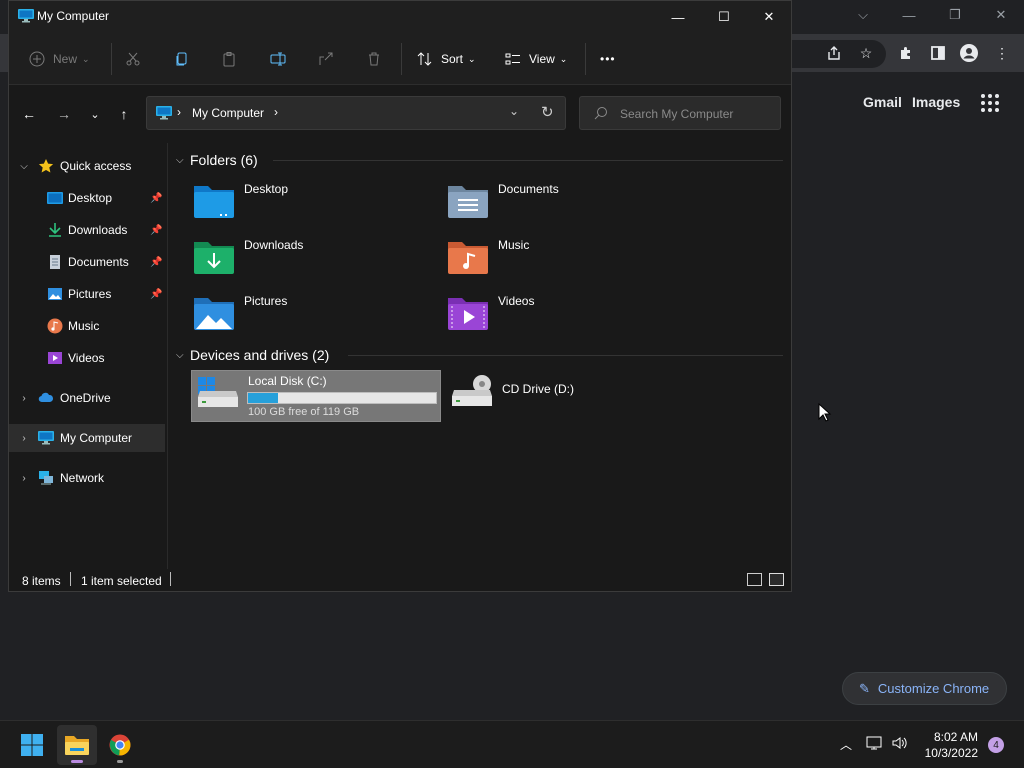  What do you see at coordinates (955, 15) in the screenshot?
I see `chrome-restore-button: ❐` at bounding box center [955, 15].